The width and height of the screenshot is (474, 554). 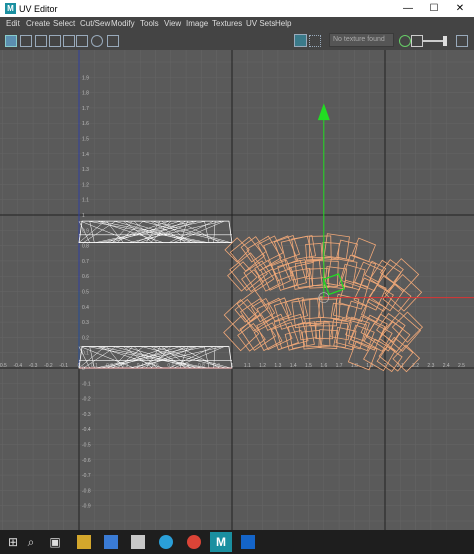 What do you see at coordinates (86, 507) in the screenshot?
I see `v-tick-label: -0.9` at bounding box center [86, 507].